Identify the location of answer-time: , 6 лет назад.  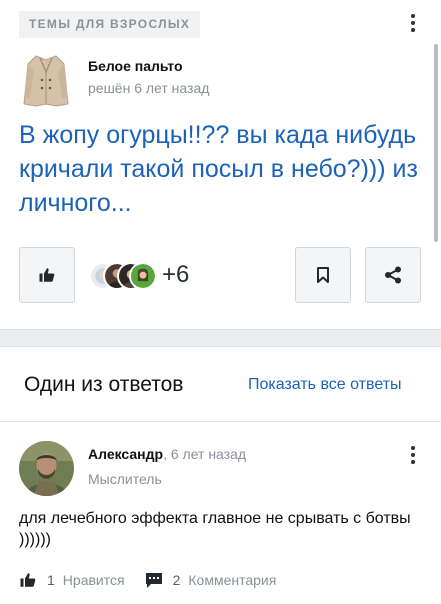
(205, 454).